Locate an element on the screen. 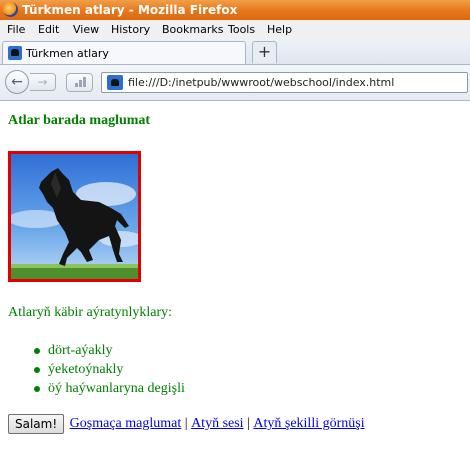  link-horse-picture: Atyň şekilli görnüşi is located at coordinates (308, 423).